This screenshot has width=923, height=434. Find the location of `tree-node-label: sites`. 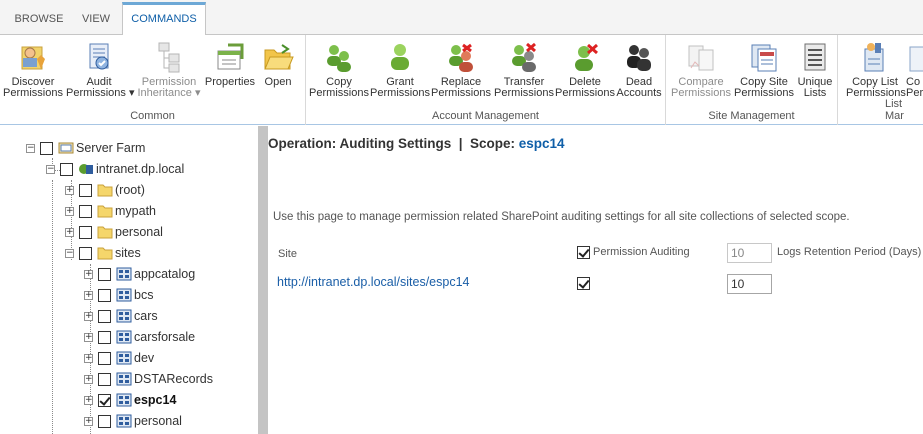

tree-node-label: sites is located at coordinates (128, 253).